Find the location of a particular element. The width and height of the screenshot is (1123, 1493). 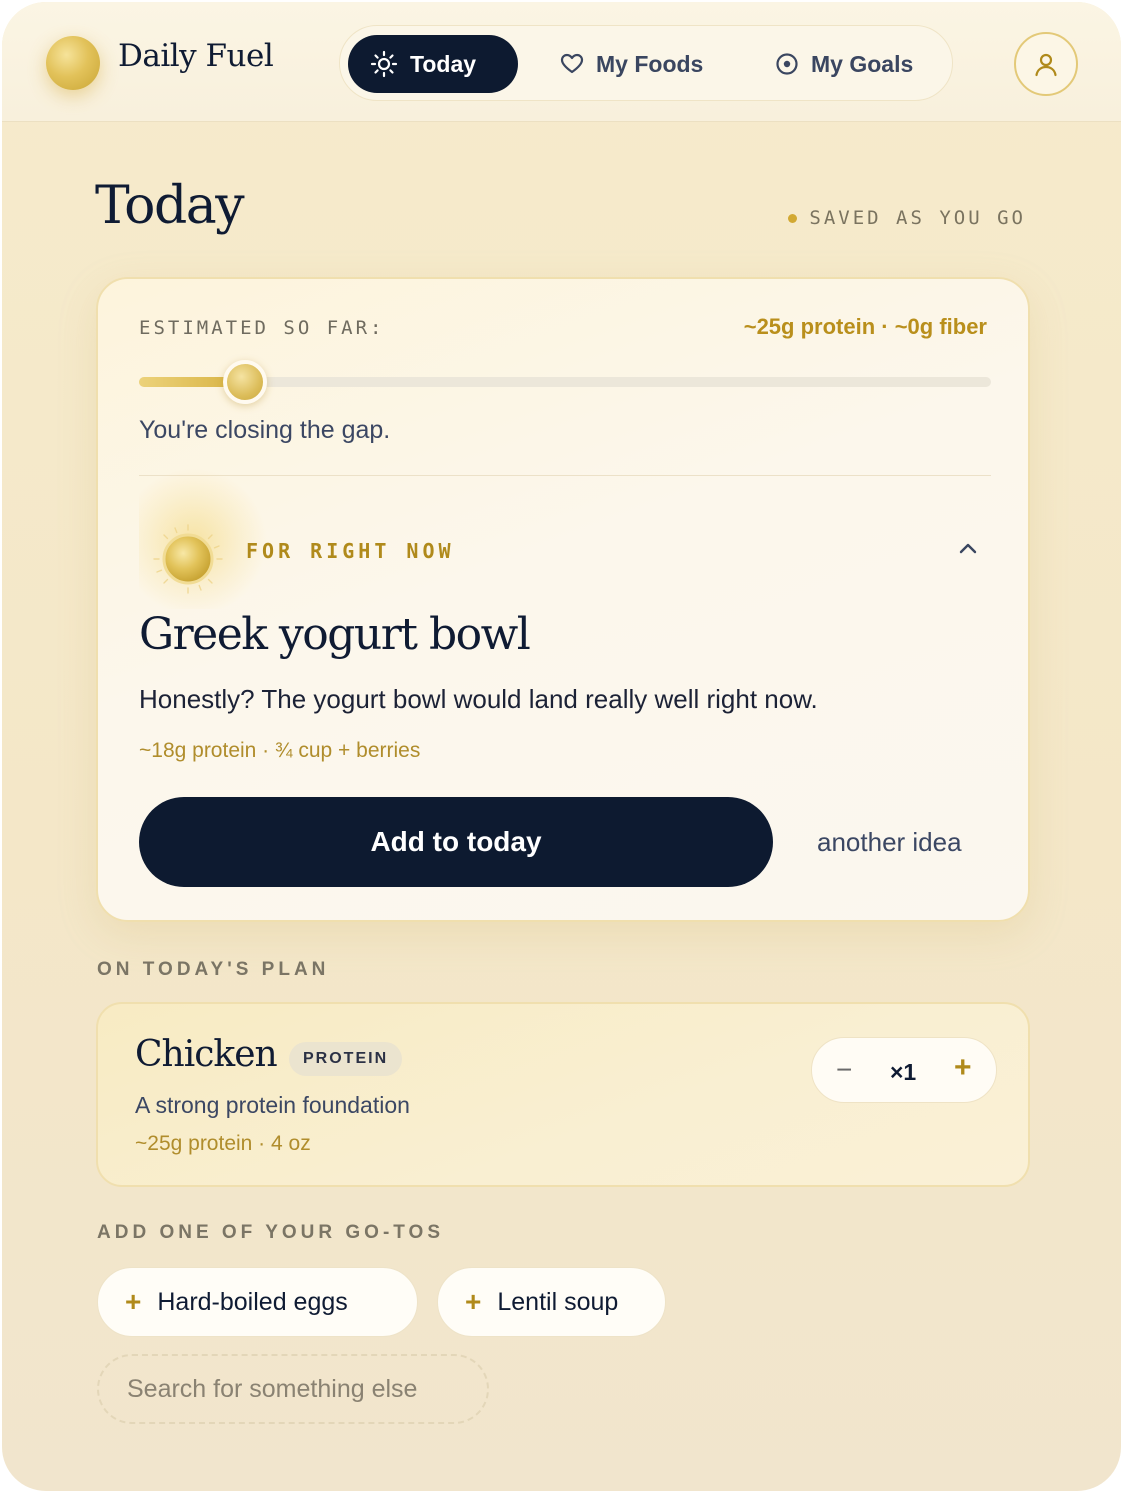

goto-chip-lentil-soup: + Lentil soup is located at coordinates (551, 1302).